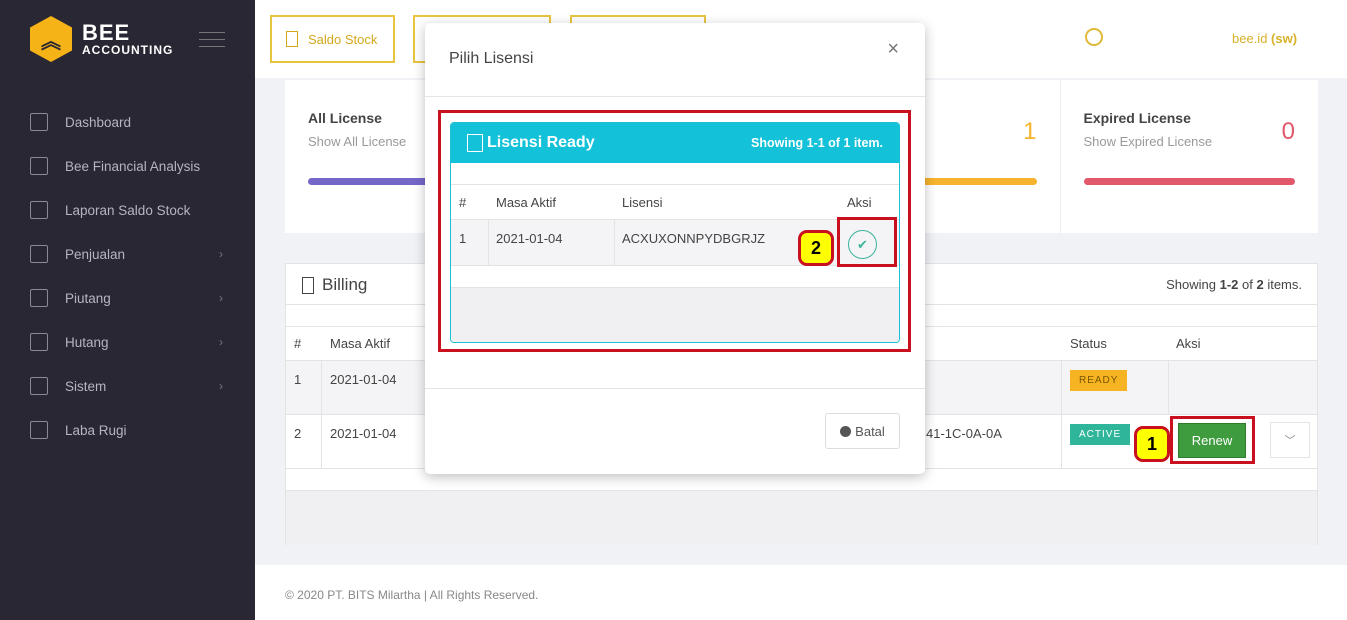 The image size is (1347, 620). I want to click on sidebar-item-label: Dashboard, so click(98, 122).